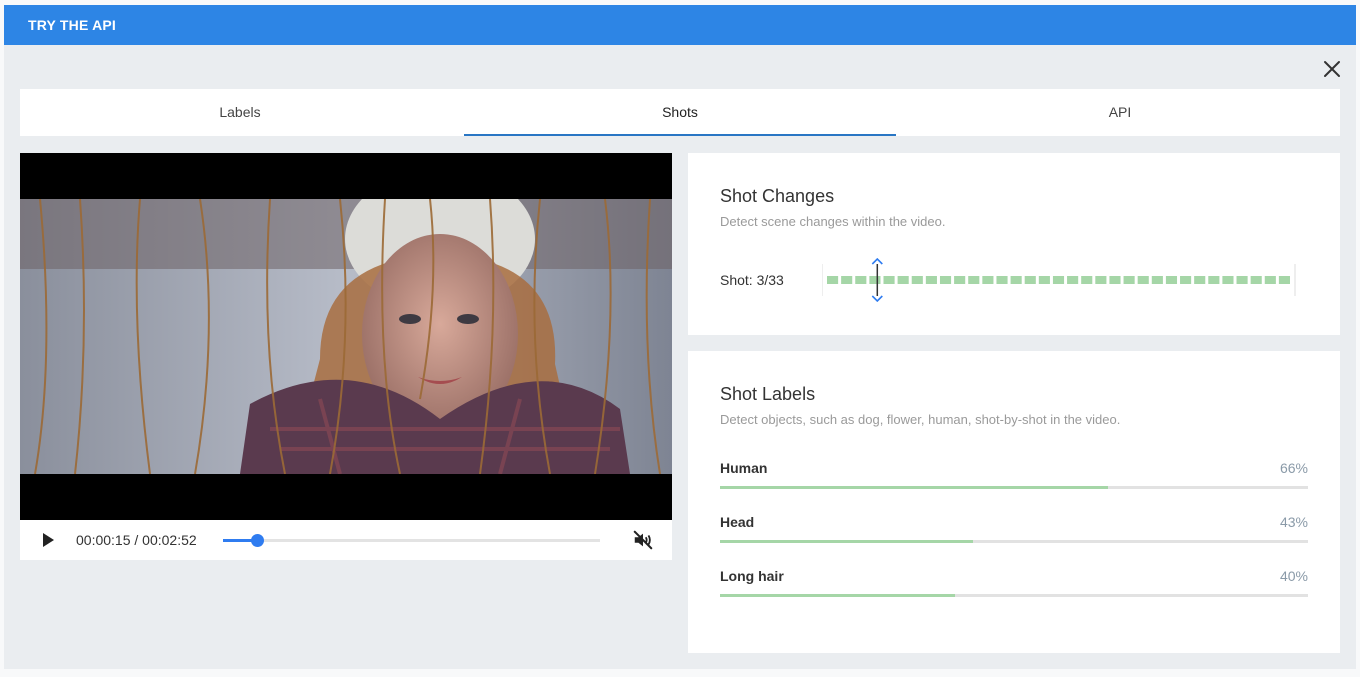 The width and height of the screenshot is (1360, 677). What do you see at coordinates (877, 261) in the screenshot?
I see `chevron-up-icon` at bounding box center [877, 261].